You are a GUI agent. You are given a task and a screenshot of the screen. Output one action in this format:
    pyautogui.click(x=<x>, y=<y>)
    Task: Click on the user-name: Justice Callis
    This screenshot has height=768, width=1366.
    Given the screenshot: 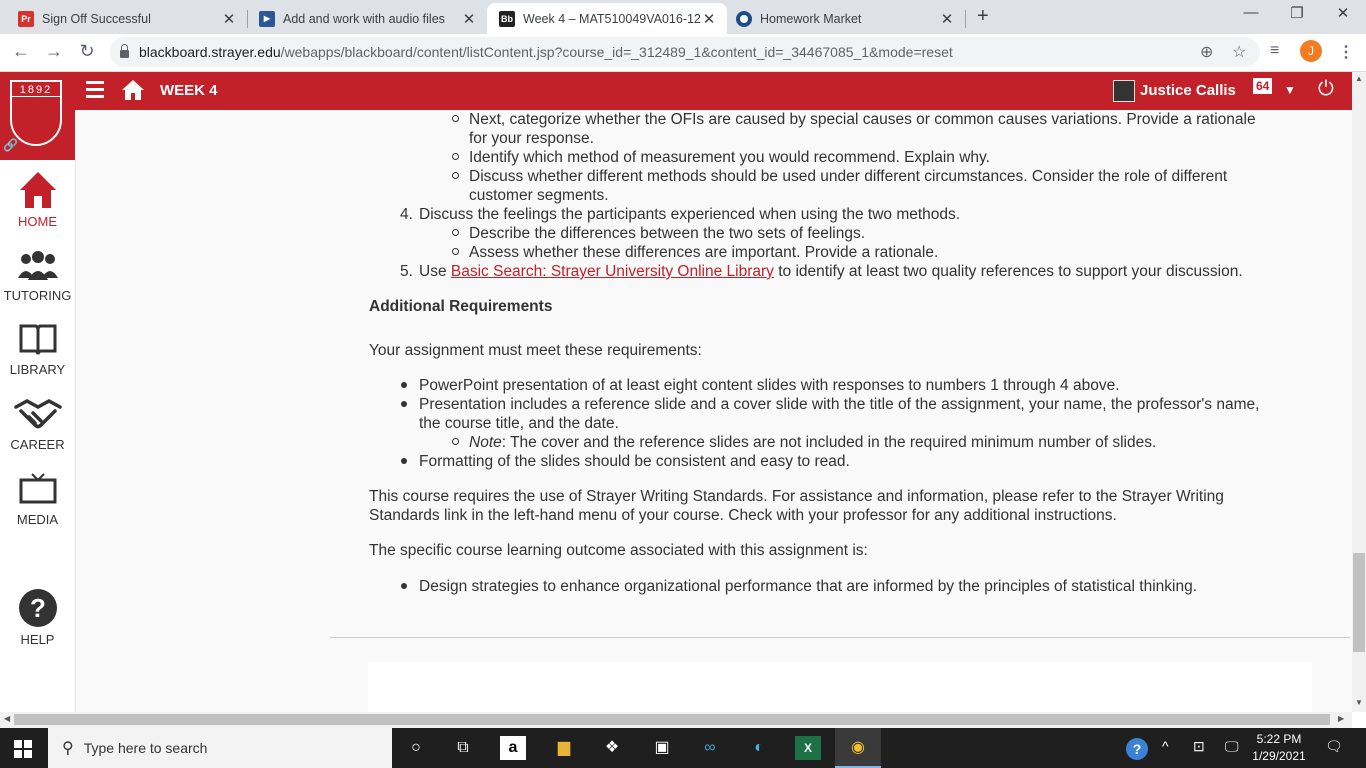 What is the action you would take?
    pyautogui.click(x=1188, y=90)
    